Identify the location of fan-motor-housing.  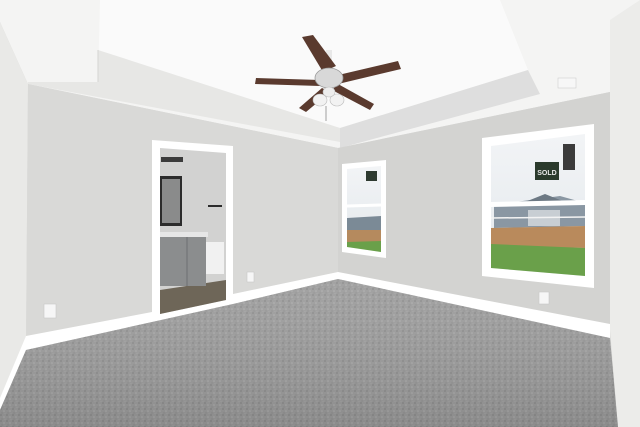
(329, 78).